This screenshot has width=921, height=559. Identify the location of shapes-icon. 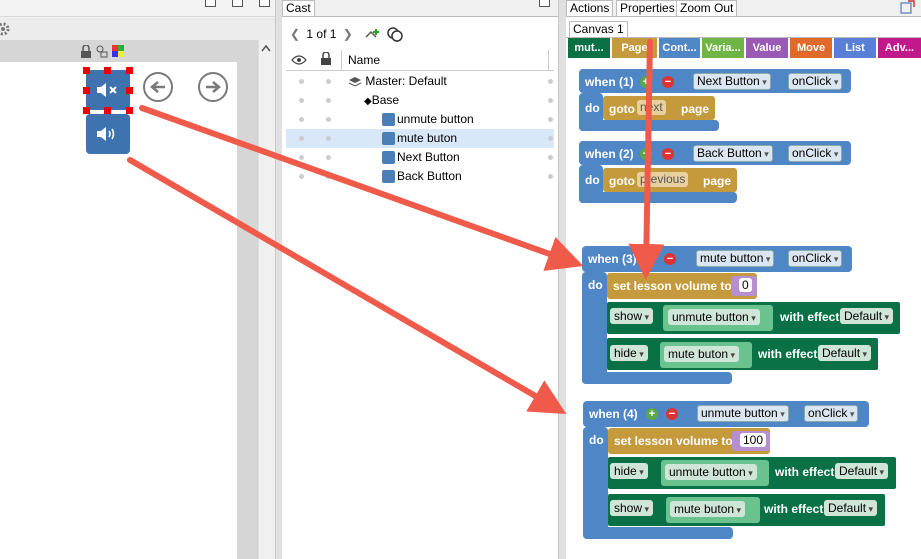
(102, 51).